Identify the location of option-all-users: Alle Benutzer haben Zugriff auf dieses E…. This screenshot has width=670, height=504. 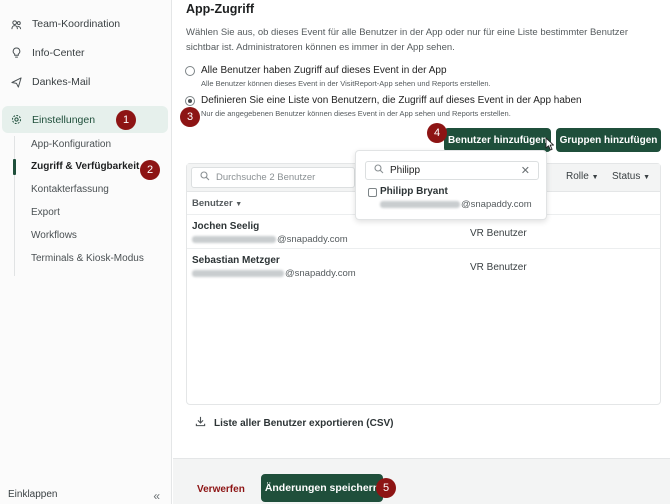
(338, 76).